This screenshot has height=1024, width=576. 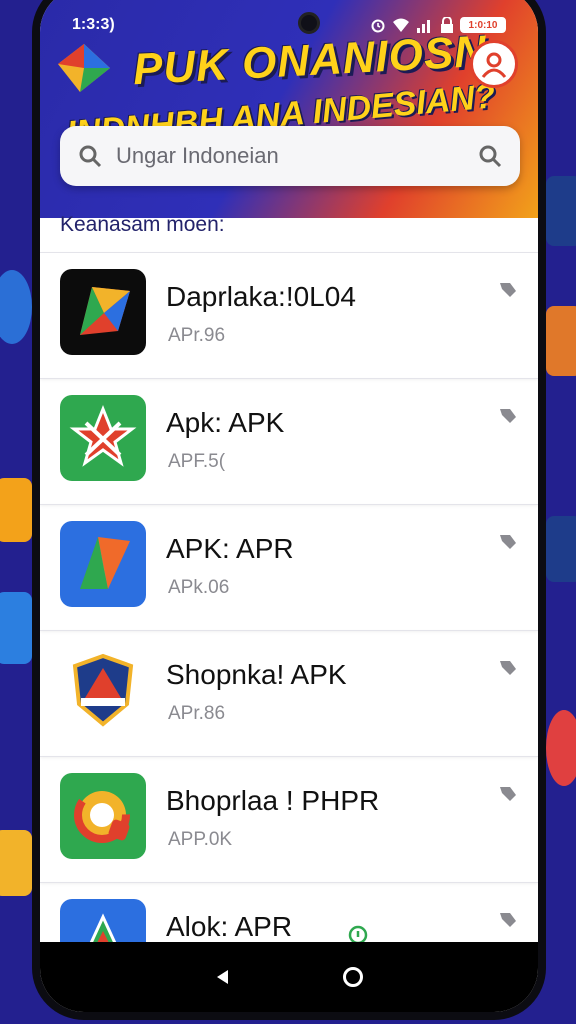 I want to click on front-camera, so click(x=309, y=23).